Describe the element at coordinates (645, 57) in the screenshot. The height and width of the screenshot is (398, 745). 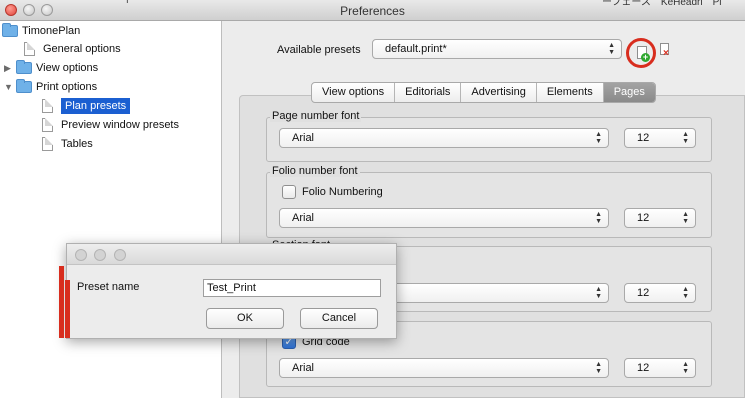
I see `plus-icon: +` at that location.